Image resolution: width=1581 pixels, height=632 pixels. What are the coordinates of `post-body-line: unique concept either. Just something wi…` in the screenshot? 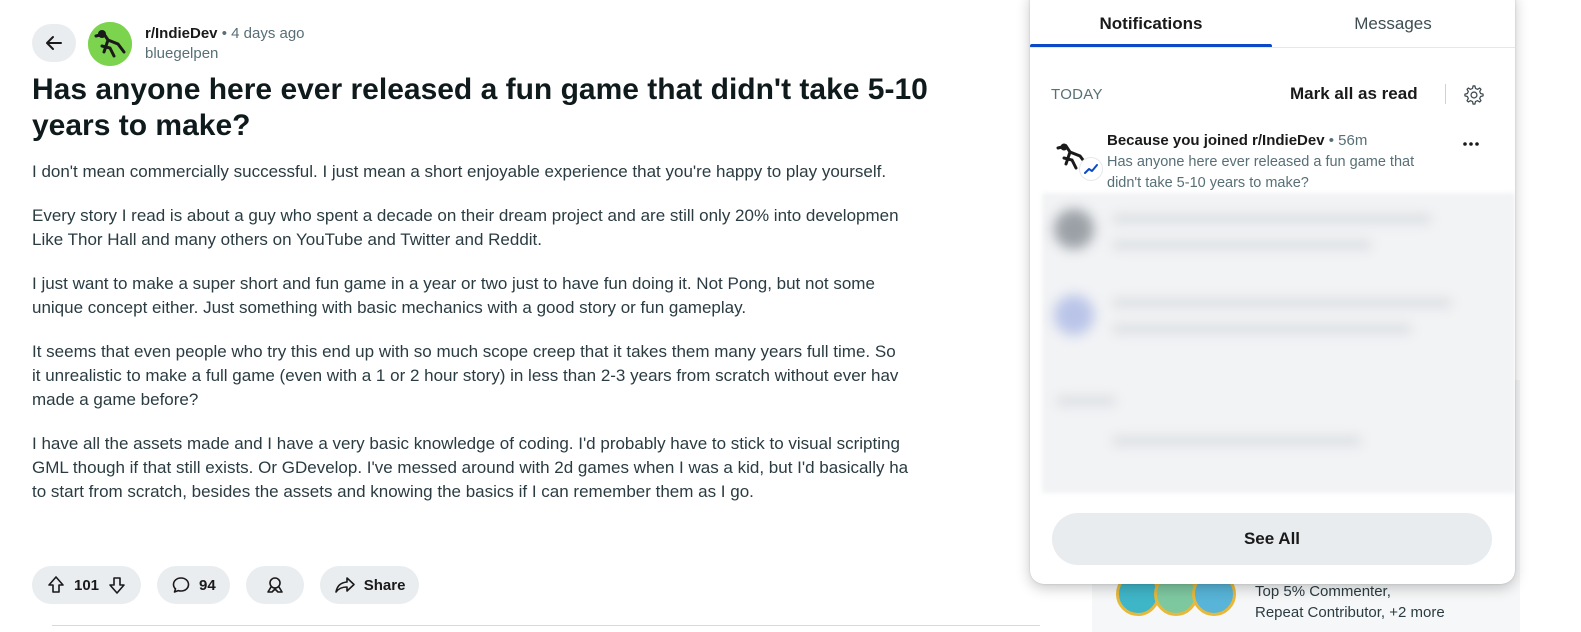 It's located at (389, 307).